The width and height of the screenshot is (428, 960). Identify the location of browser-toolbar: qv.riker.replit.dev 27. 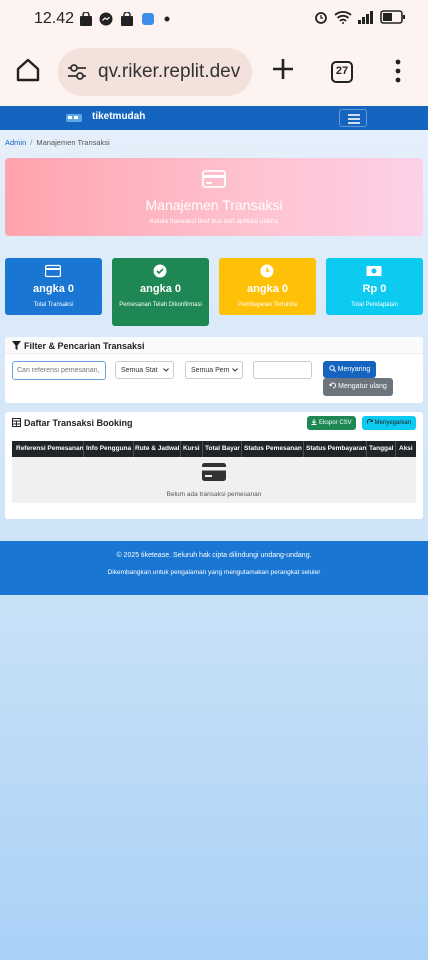
(214, 73).